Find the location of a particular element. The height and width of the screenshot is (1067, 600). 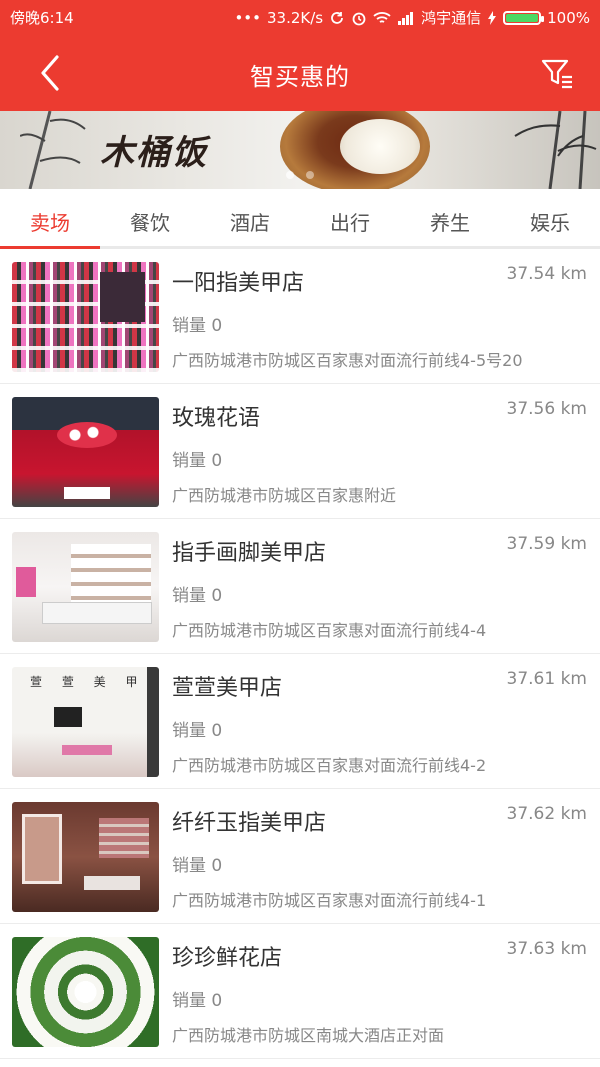

category-tabs: 卖场 餐饮 酒店 出行 养生 娱乐 is located at coordinates (300, 219).